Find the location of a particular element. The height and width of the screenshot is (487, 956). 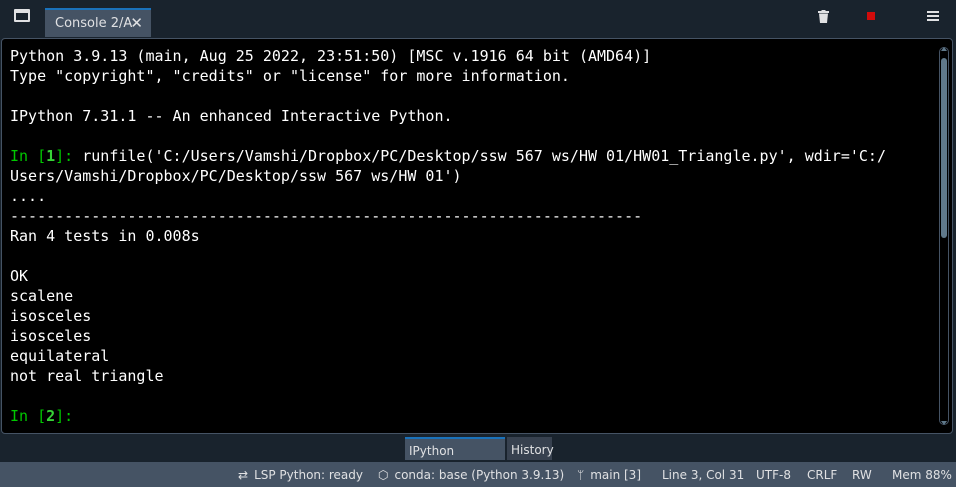

conda-status: ⬡ conda: base (Python 3.9.13) is located at coordinates (471, 475).